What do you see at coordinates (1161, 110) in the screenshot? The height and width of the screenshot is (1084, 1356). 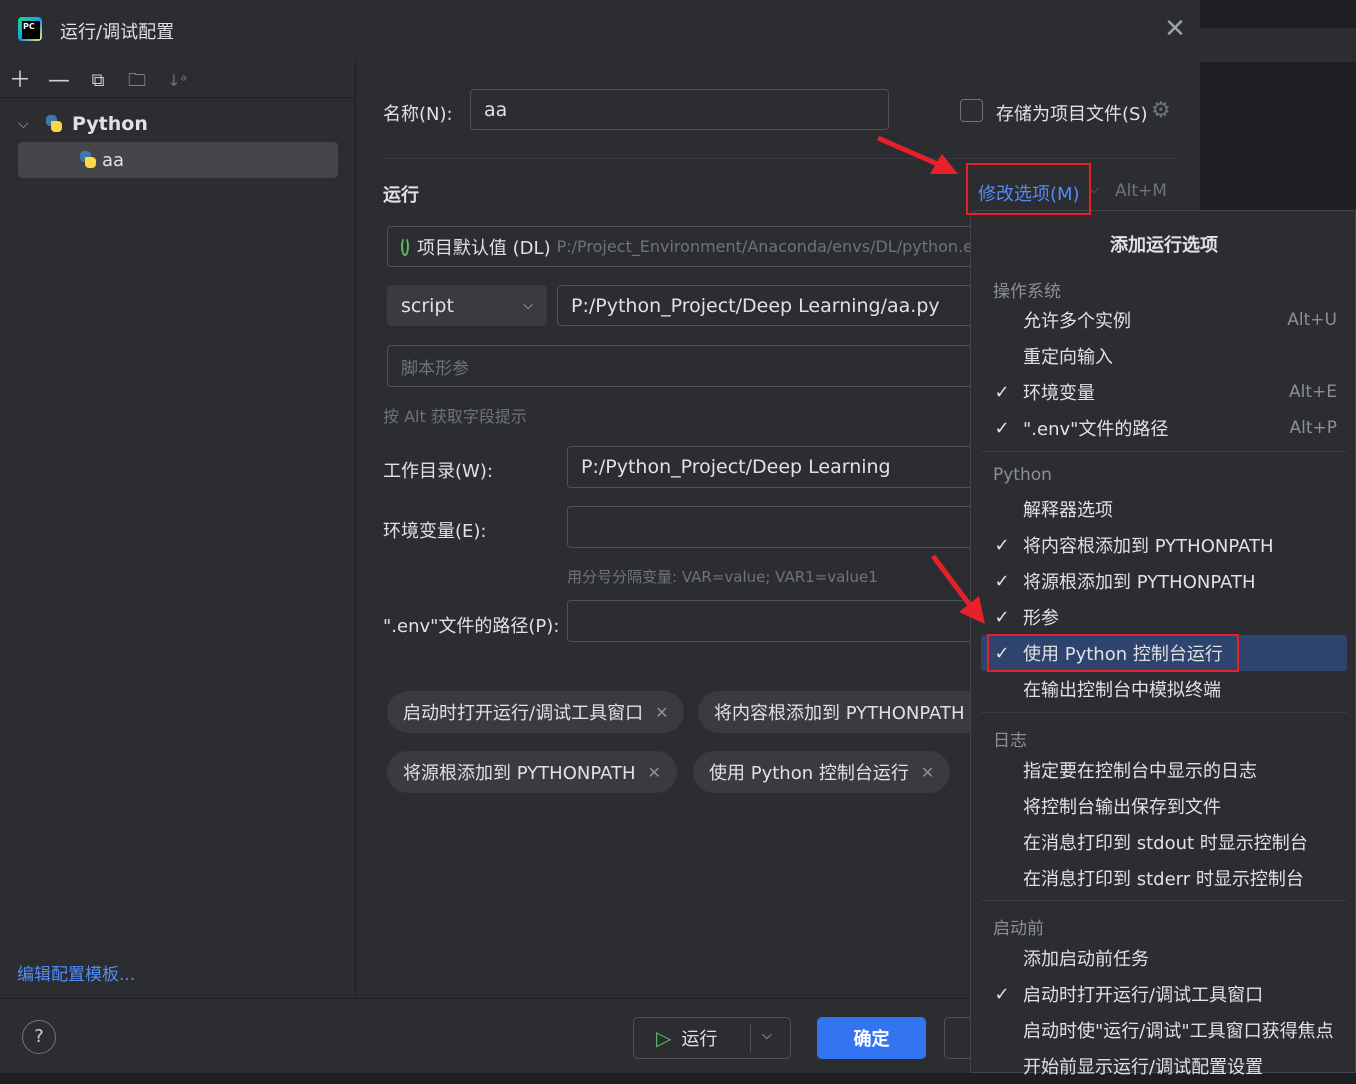 I see `gear-icon: ⚙` at bounding box center [1161, 110].